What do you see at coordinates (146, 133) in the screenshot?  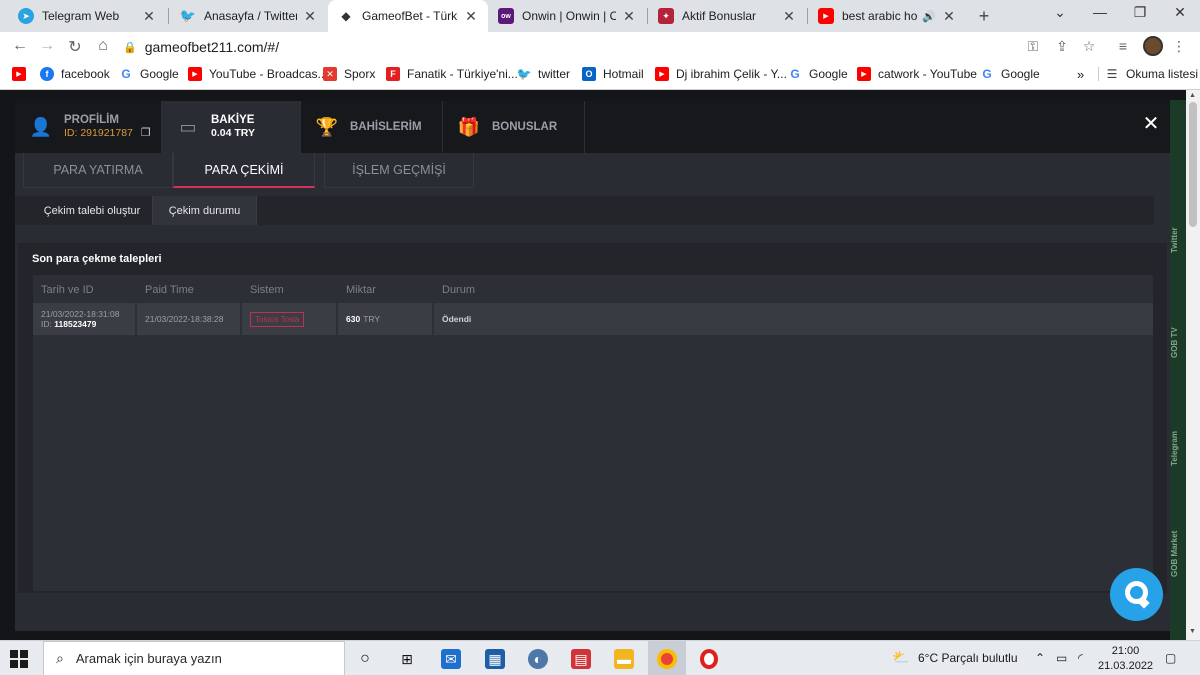 I see `copy-icon: ❐` at bounding box center [146, 133].